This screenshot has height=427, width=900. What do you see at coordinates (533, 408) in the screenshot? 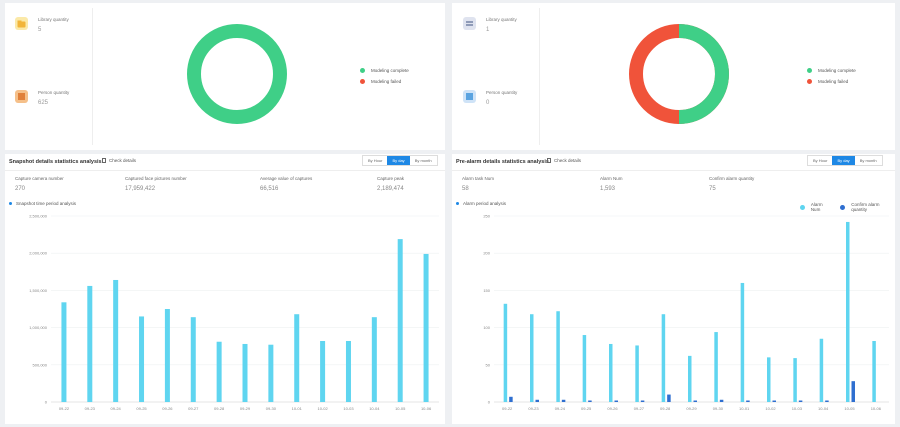
I see `x-tick-label: 09-23` at bounding box center [533, 408].